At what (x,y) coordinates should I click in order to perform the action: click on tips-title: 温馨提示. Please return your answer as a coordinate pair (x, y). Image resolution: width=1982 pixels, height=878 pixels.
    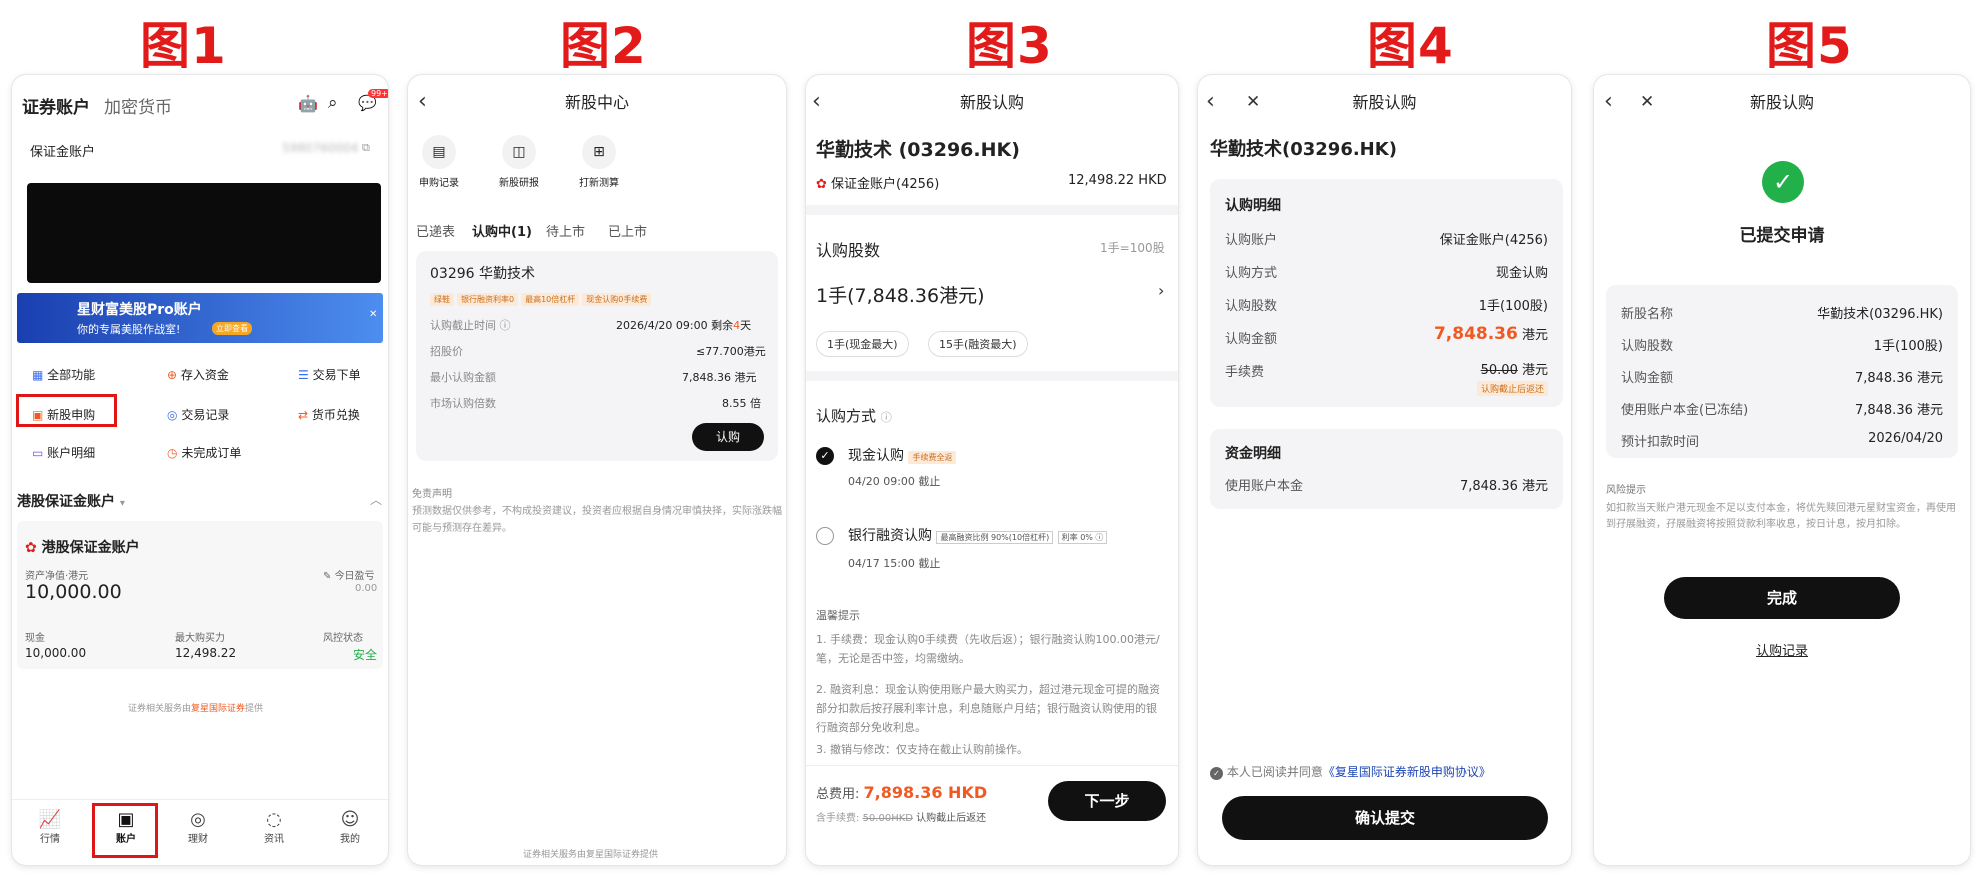
    Looking at the image, I should click on (838, 615).